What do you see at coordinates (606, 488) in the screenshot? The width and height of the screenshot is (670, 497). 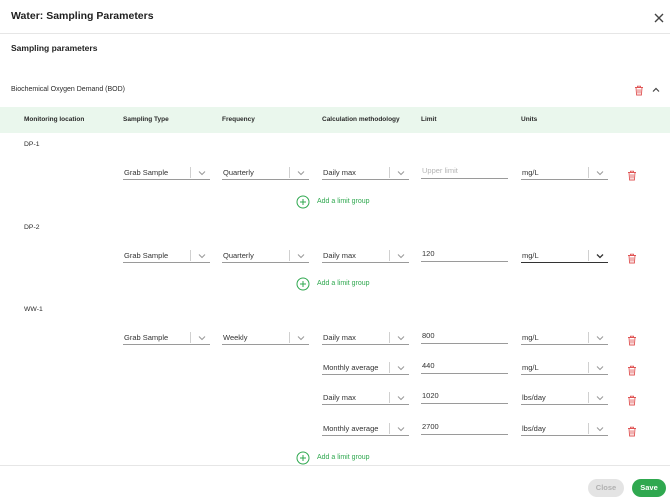 I see `close-button: Close` at bounding box center [606, 488].